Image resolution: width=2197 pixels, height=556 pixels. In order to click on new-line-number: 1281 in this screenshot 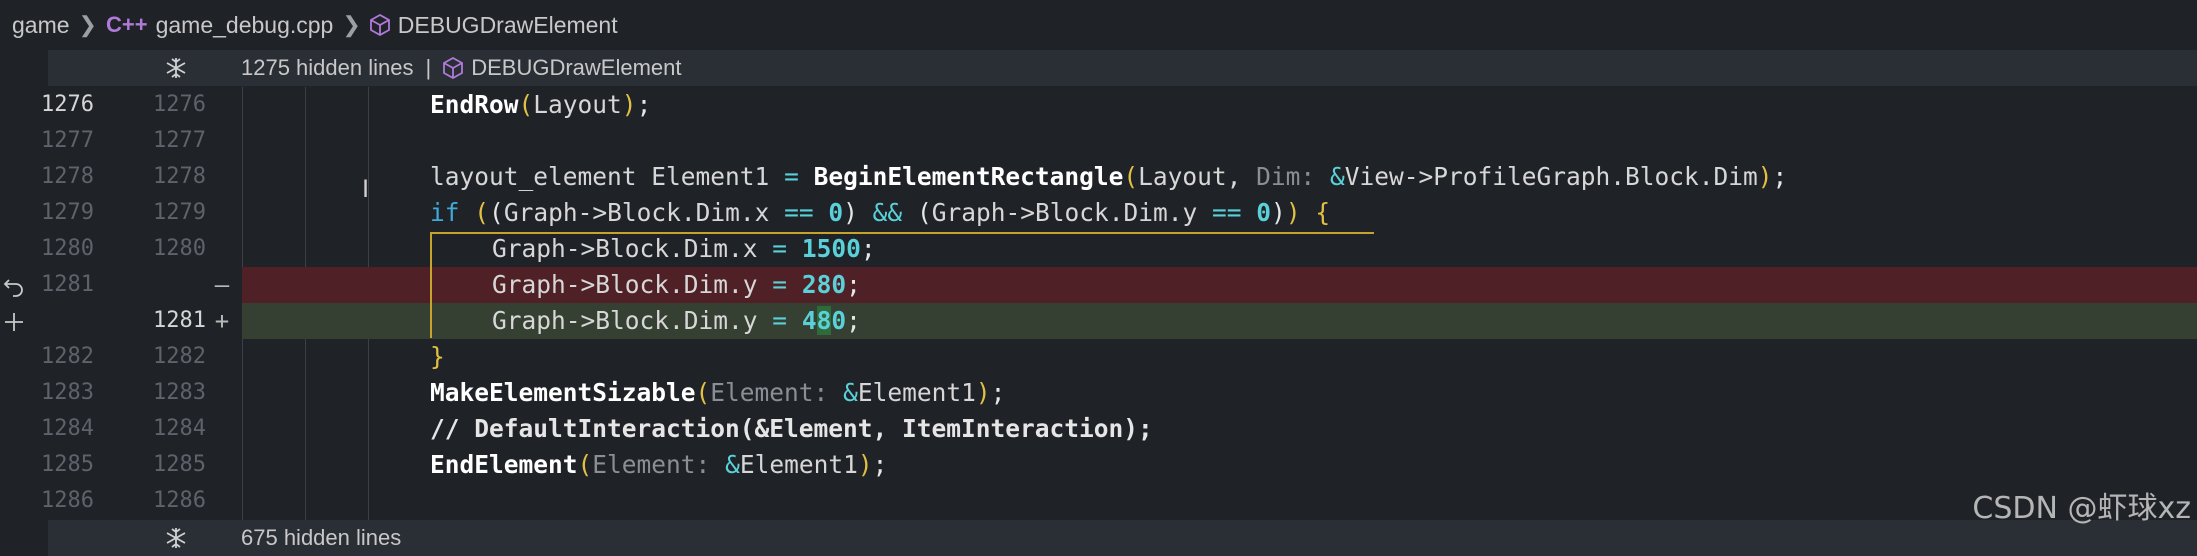, I will do `click(179, 320)`.